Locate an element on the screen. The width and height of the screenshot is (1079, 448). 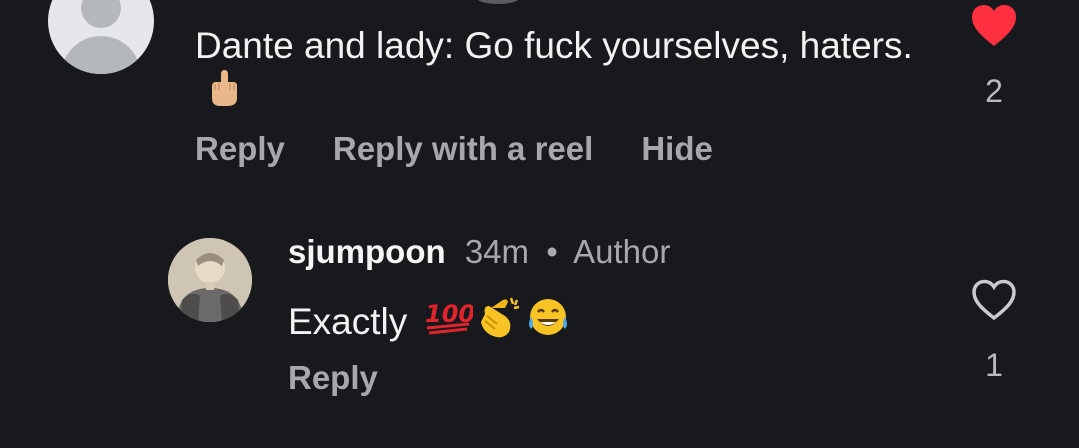
like-count: 2 is located at coordinates (994, 91).